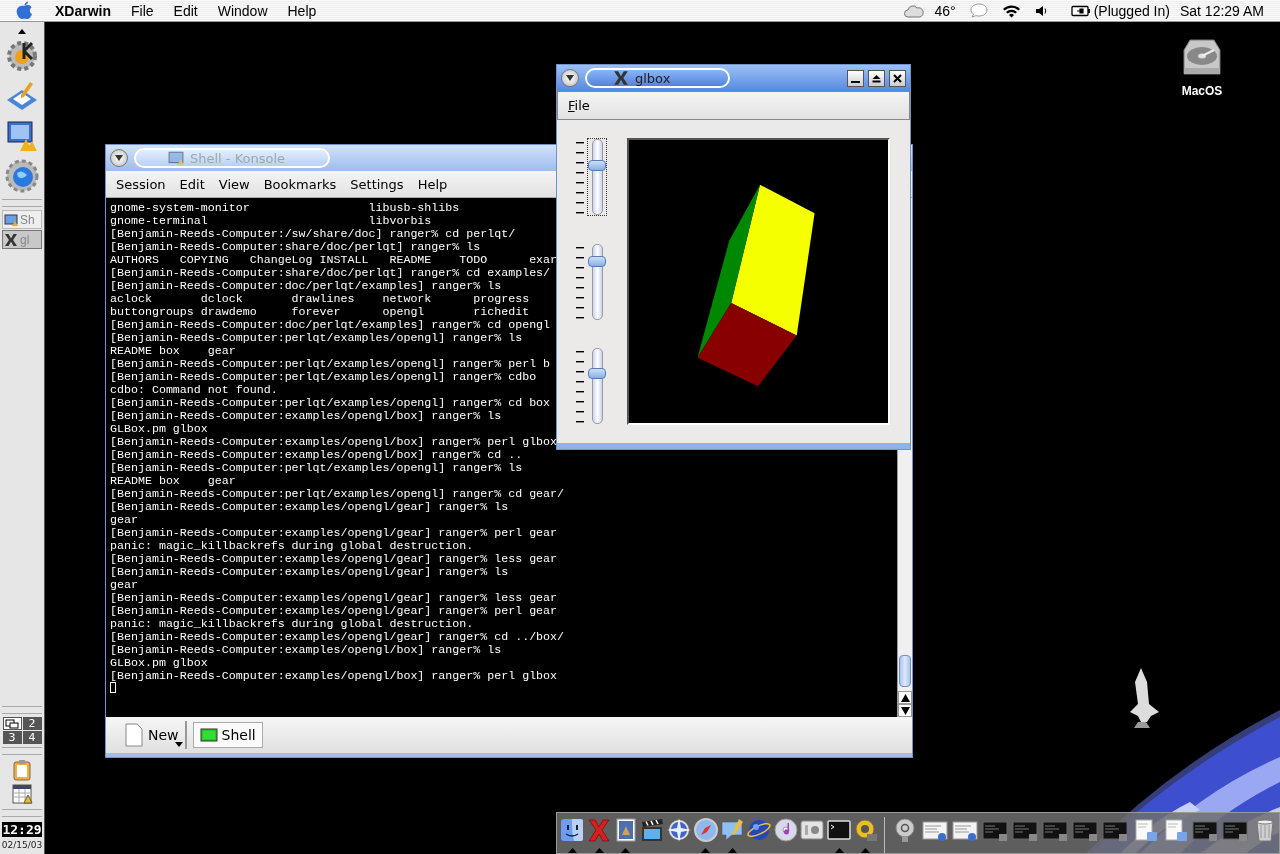 The width and height of the screenshot is (1280, 854). I want to click on menu-item: Bookmarks, so click(300, 184).